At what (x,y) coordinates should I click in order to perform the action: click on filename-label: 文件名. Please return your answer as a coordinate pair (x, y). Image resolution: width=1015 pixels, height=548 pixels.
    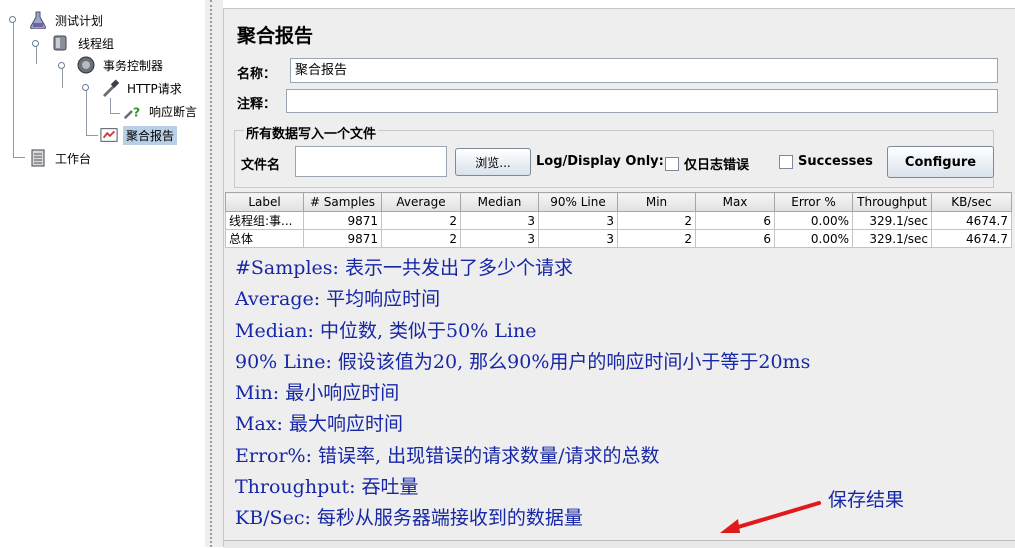
    Looking at the image, I should click on (261, 165).